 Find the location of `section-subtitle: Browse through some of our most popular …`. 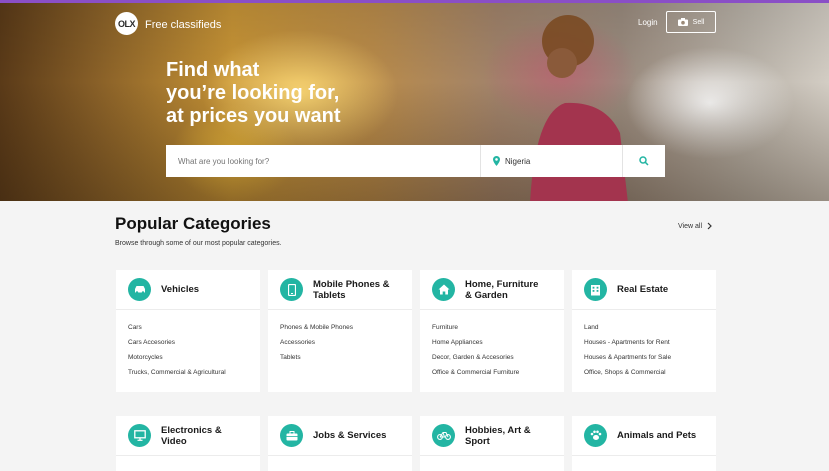

section-subtitle: Browse through some of our most popular … is located at coordinates (198, 243).